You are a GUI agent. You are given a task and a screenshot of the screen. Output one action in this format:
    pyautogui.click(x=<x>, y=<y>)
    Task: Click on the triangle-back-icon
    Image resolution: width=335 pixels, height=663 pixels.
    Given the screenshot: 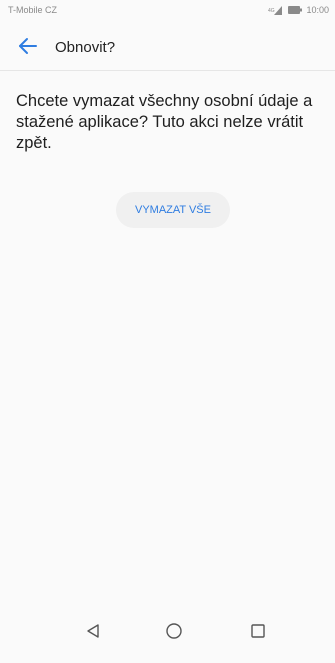 What is the action you would take?
    pyautogui.click(x=93, y=633)
    